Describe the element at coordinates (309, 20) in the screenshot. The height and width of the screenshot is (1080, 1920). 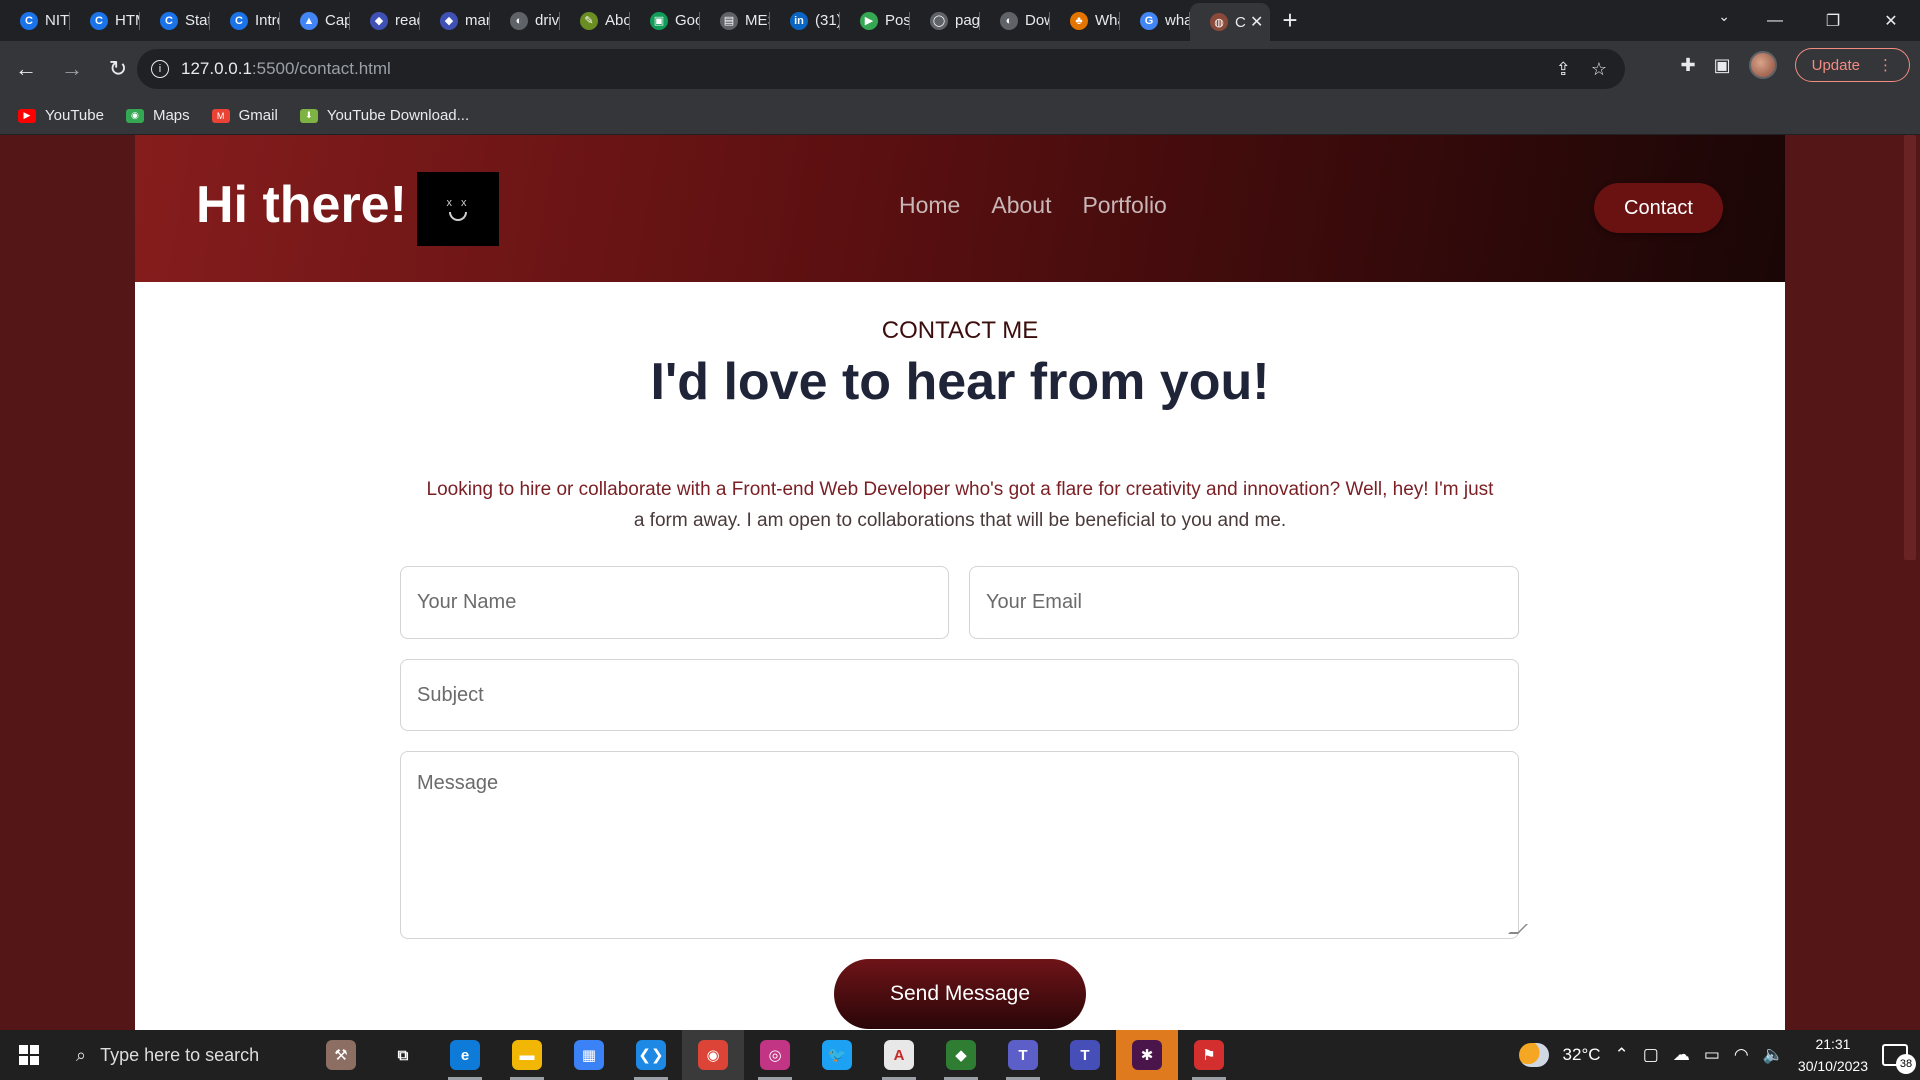
I see `tab-favicon-icon: ▲` at that location.